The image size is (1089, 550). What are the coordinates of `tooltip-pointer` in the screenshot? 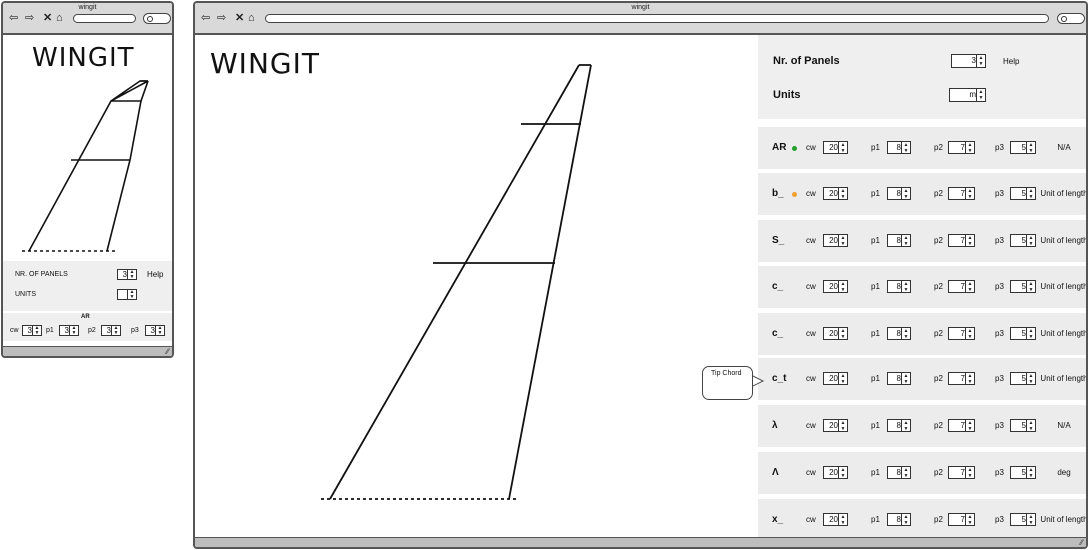 It's located at (758, 381).